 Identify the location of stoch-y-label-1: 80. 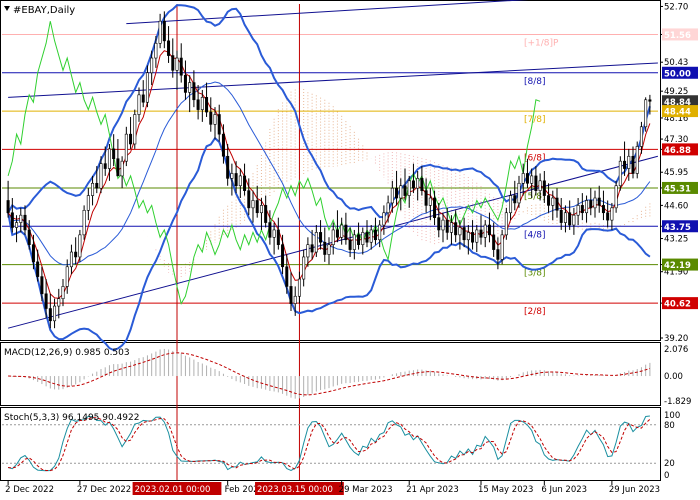
(669, 426).